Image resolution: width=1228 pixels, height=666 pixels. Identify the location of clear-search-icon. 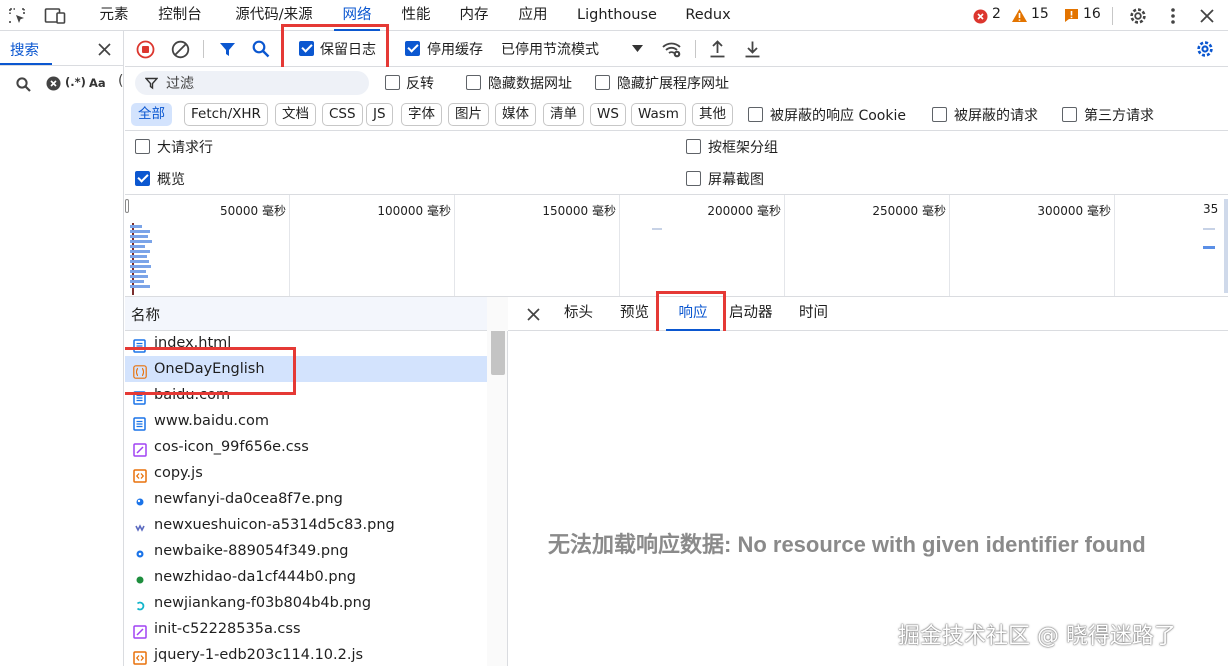
(53, 83).